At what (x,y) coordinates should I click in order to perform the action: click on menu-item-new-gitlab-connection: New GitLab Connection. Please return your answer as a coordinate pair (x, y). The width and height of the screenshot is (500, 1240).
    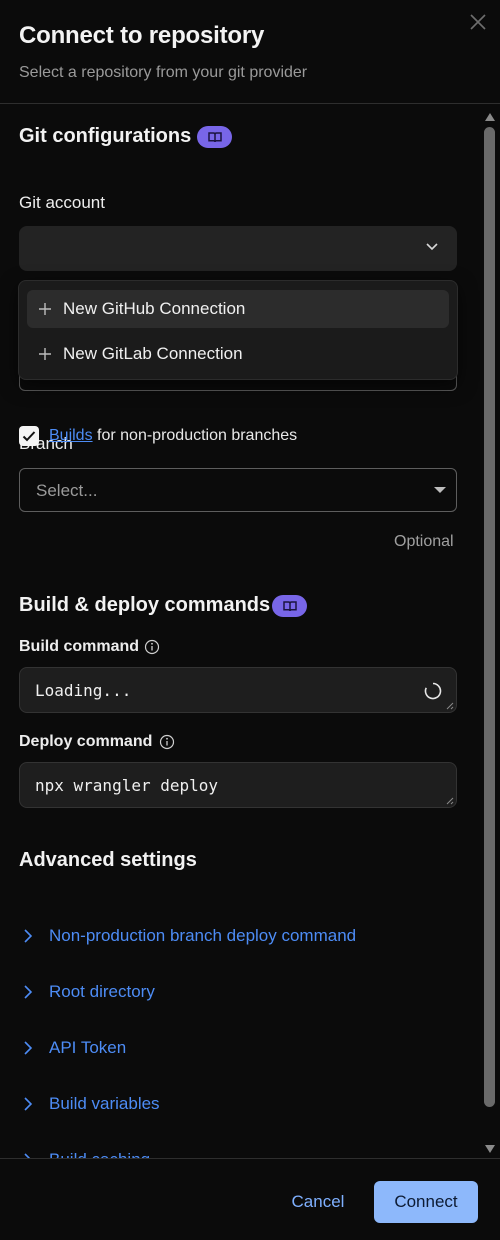
    Looking at the image, I should click on (238, 354).